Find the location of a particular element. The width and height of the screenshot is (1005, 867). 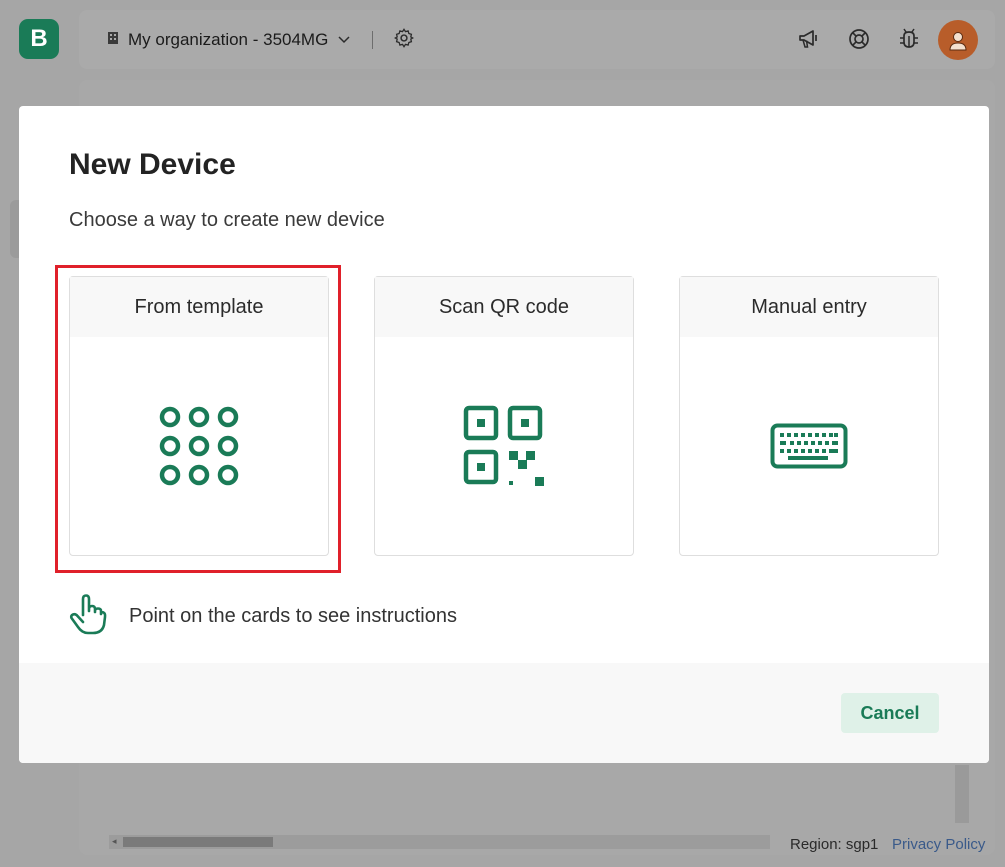

scrollbar-thumb is located at coordinates (198, 842).